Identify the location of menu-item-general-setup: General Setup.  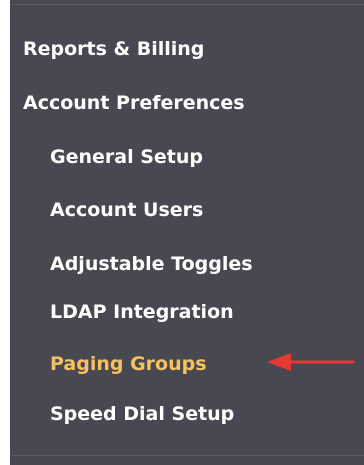
(126, 157).